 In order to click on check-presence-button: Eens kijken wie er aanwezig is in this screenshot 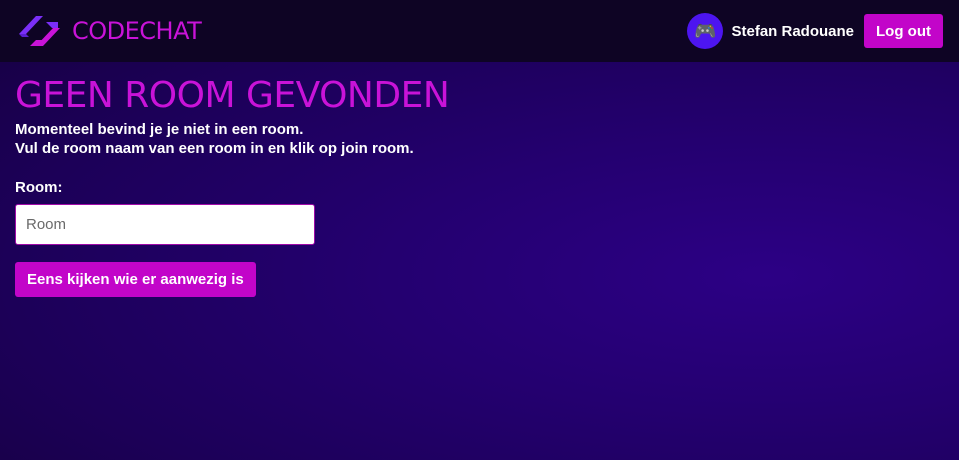, I will do `click(135, 279)`.